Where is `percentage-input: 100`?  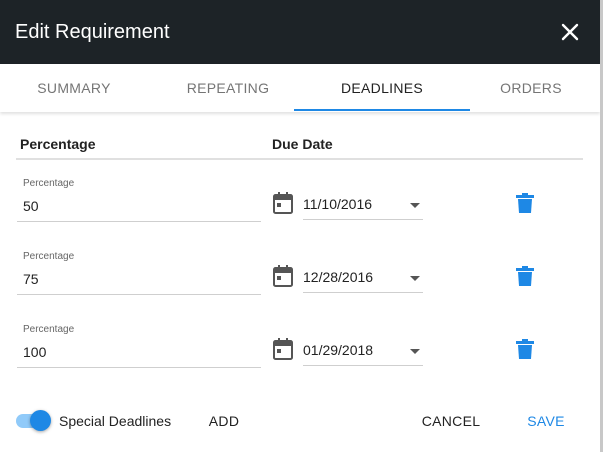
percentage-input: 100 is located at coordinates (34, 352).